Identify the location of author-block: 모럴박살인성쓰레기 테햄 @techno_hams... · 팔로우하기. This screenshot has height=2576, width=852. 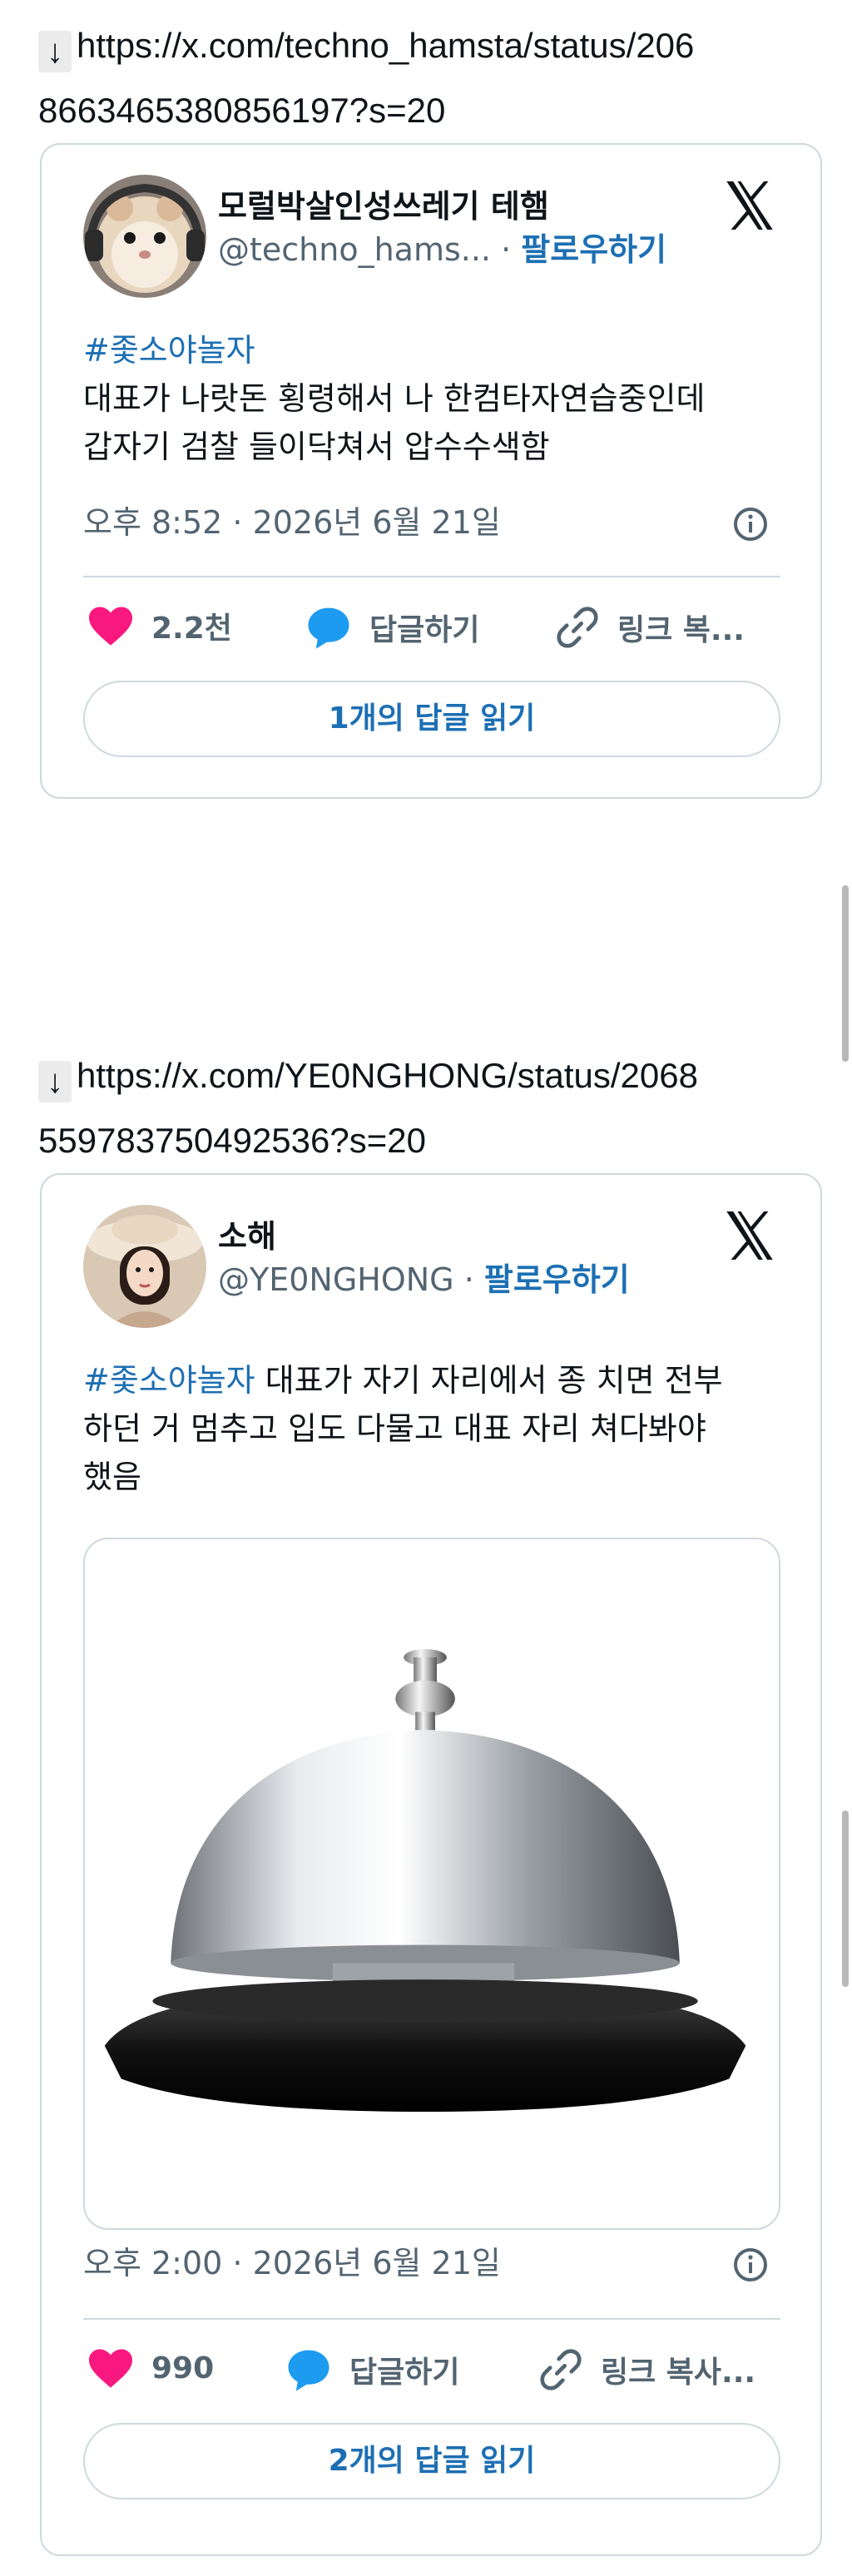
(442, 228).